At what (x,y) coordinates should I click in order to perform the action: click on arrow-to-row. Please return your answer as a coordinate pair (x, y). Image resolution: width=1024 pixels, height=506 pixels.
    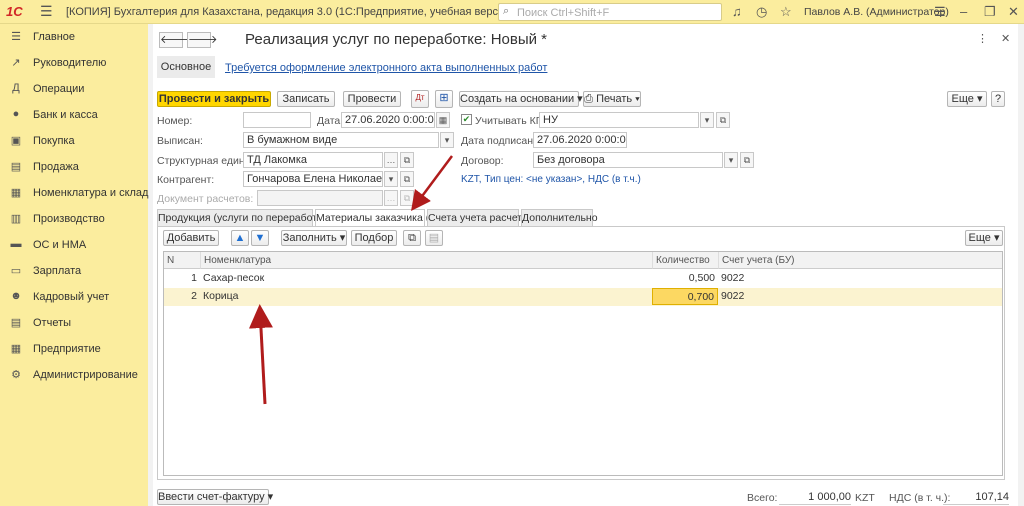
    Looking at the image, I should click on (260, 354).